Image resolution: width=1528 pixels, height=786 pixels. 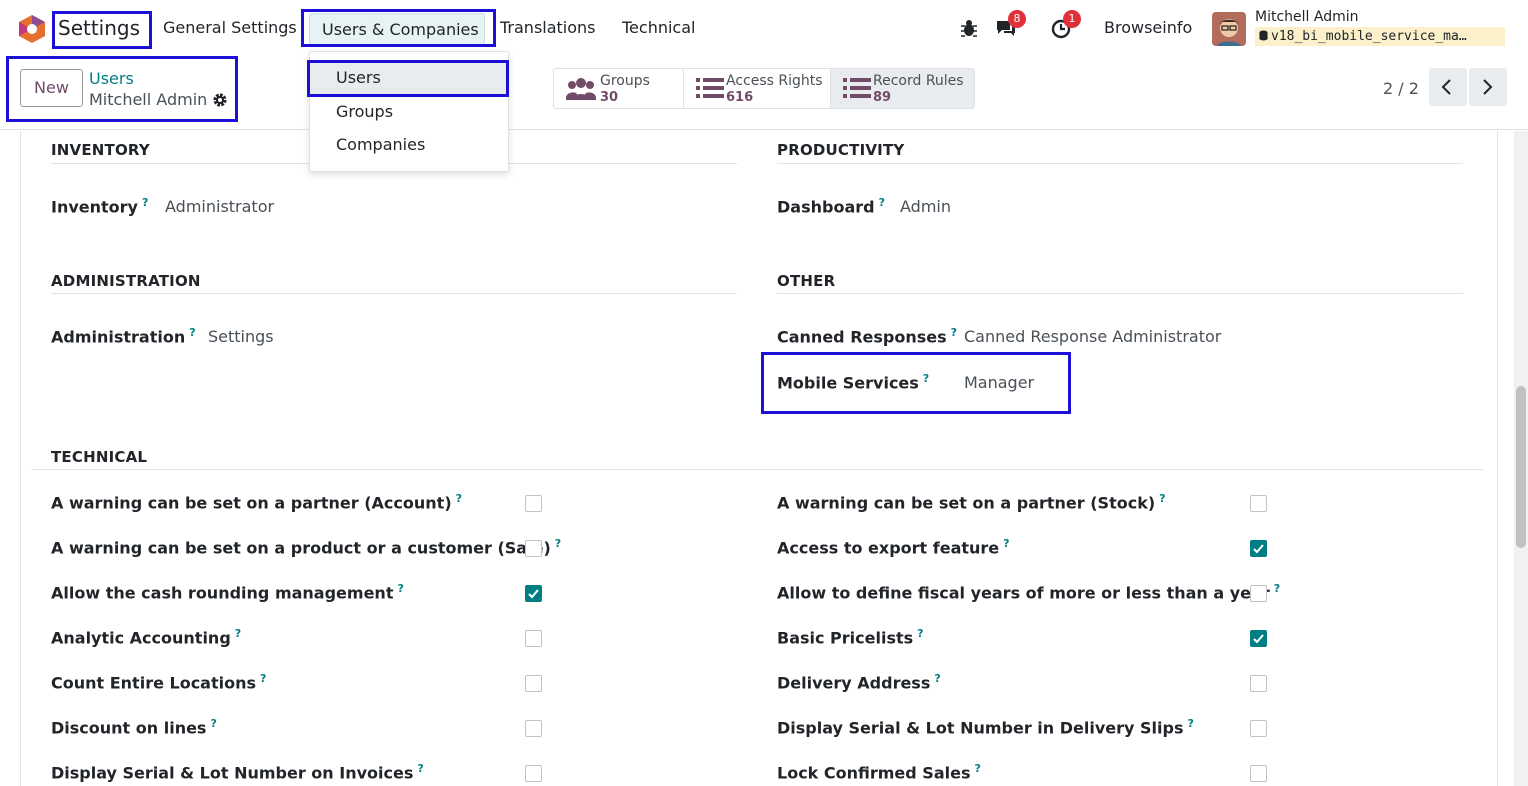 I want to click on technical-right-row-label: Basic Pricelists?, so click(x=850, y=637).